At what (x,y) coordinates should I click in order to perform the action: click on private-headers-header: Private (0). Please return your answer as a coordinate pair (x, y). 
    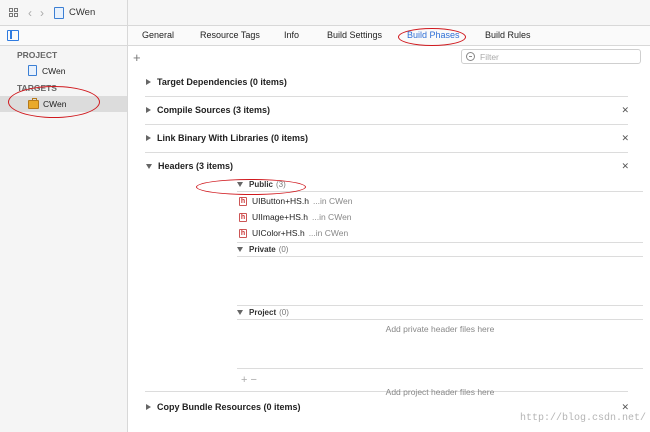
    Looking at the image, I should click on (439, 249).